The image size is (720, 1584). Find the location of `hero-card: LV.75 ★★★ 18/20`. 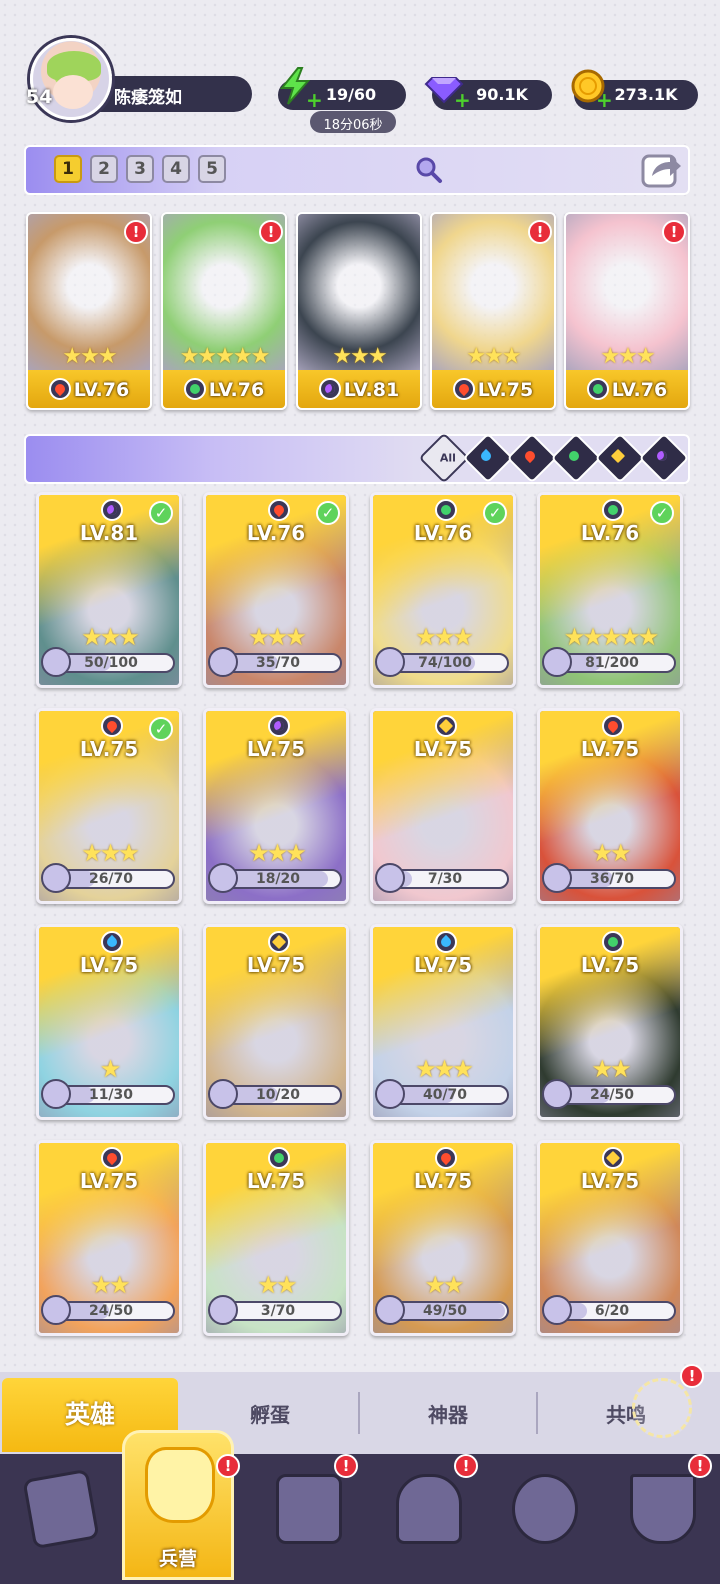

hero-card: LV.75 ★★★ 18/20 is located at coordinates (276, 806).